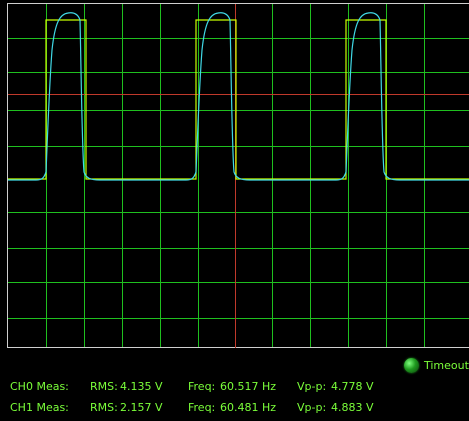 The width and height of the screenshot is (469, 421). What do you see at coordinates (202, 407) in the screenshot?
I see `ch1-freq-label: Freq:` at bounding box center [202, 407].